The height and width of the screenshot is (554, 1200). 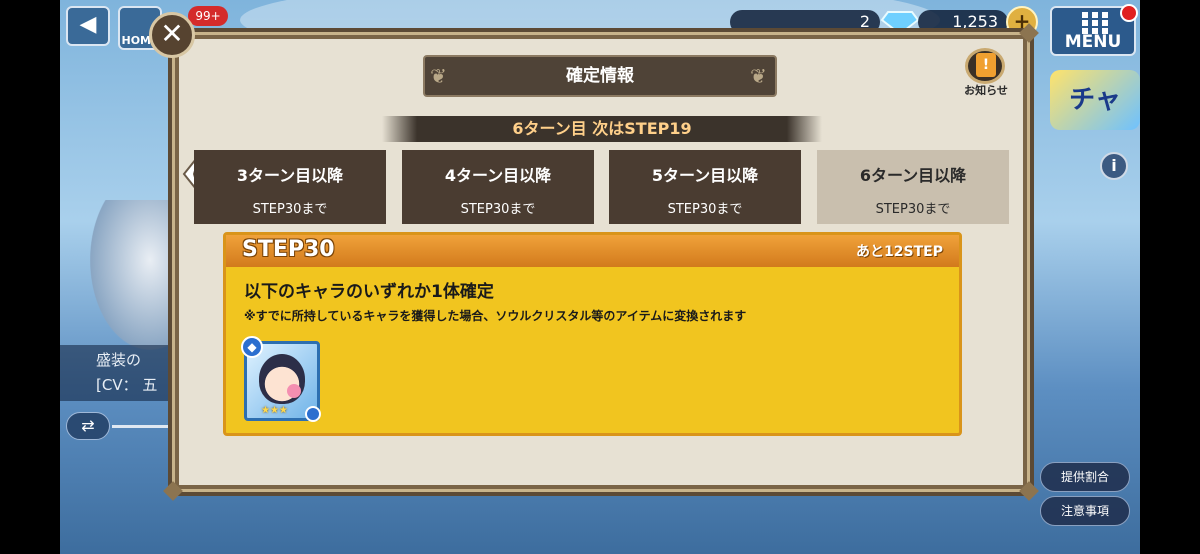 I want to click on step-remaining: あと12STEP, so click(x=899, y=252).